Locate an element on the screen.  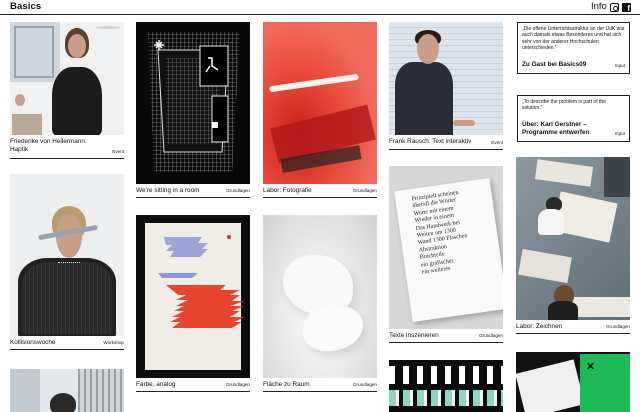
card-title: Labor: Fotografie is located at coordinates (307, 191).